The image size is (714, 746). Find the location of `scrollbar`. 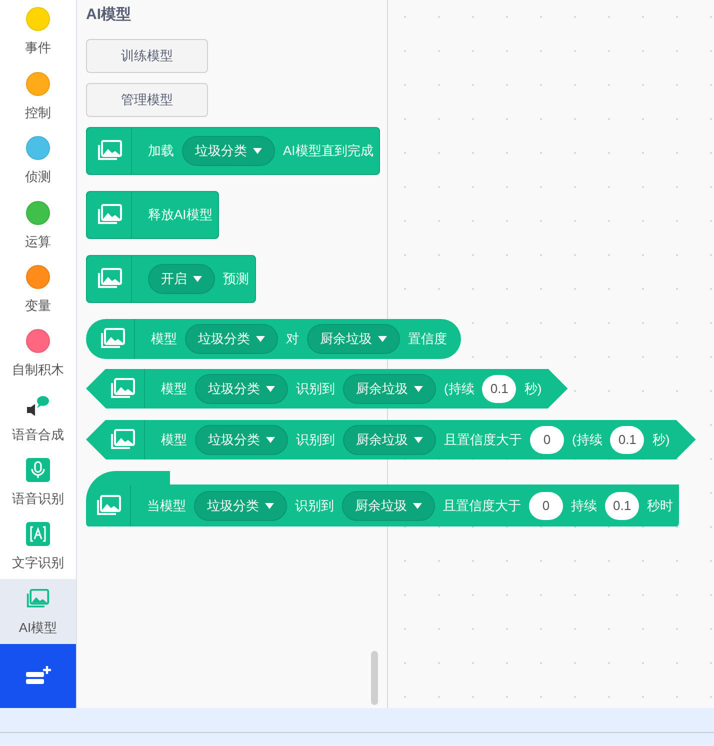

scrollbar is located at coordinates (374, 678).